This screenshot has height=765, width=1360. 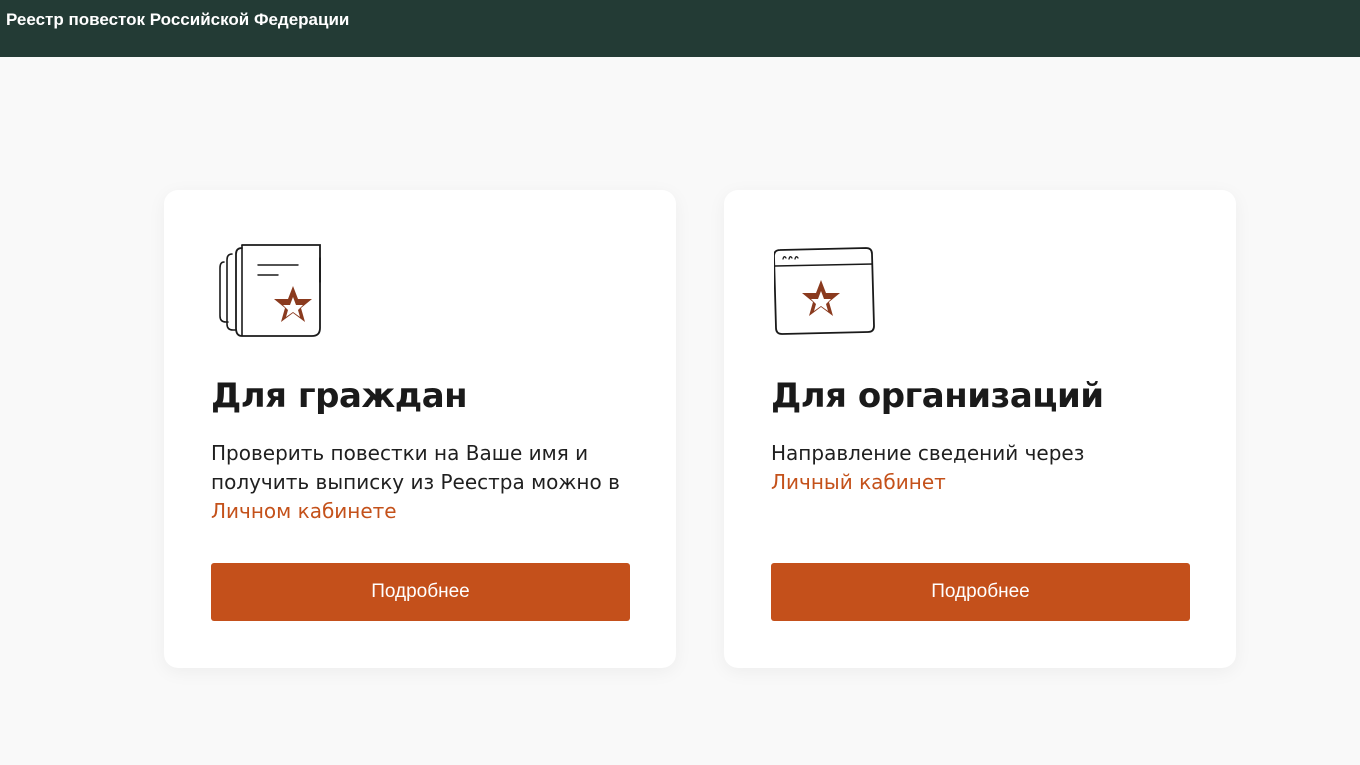 I want to click on card-title: Для организаций, so click(x=937, y=396).